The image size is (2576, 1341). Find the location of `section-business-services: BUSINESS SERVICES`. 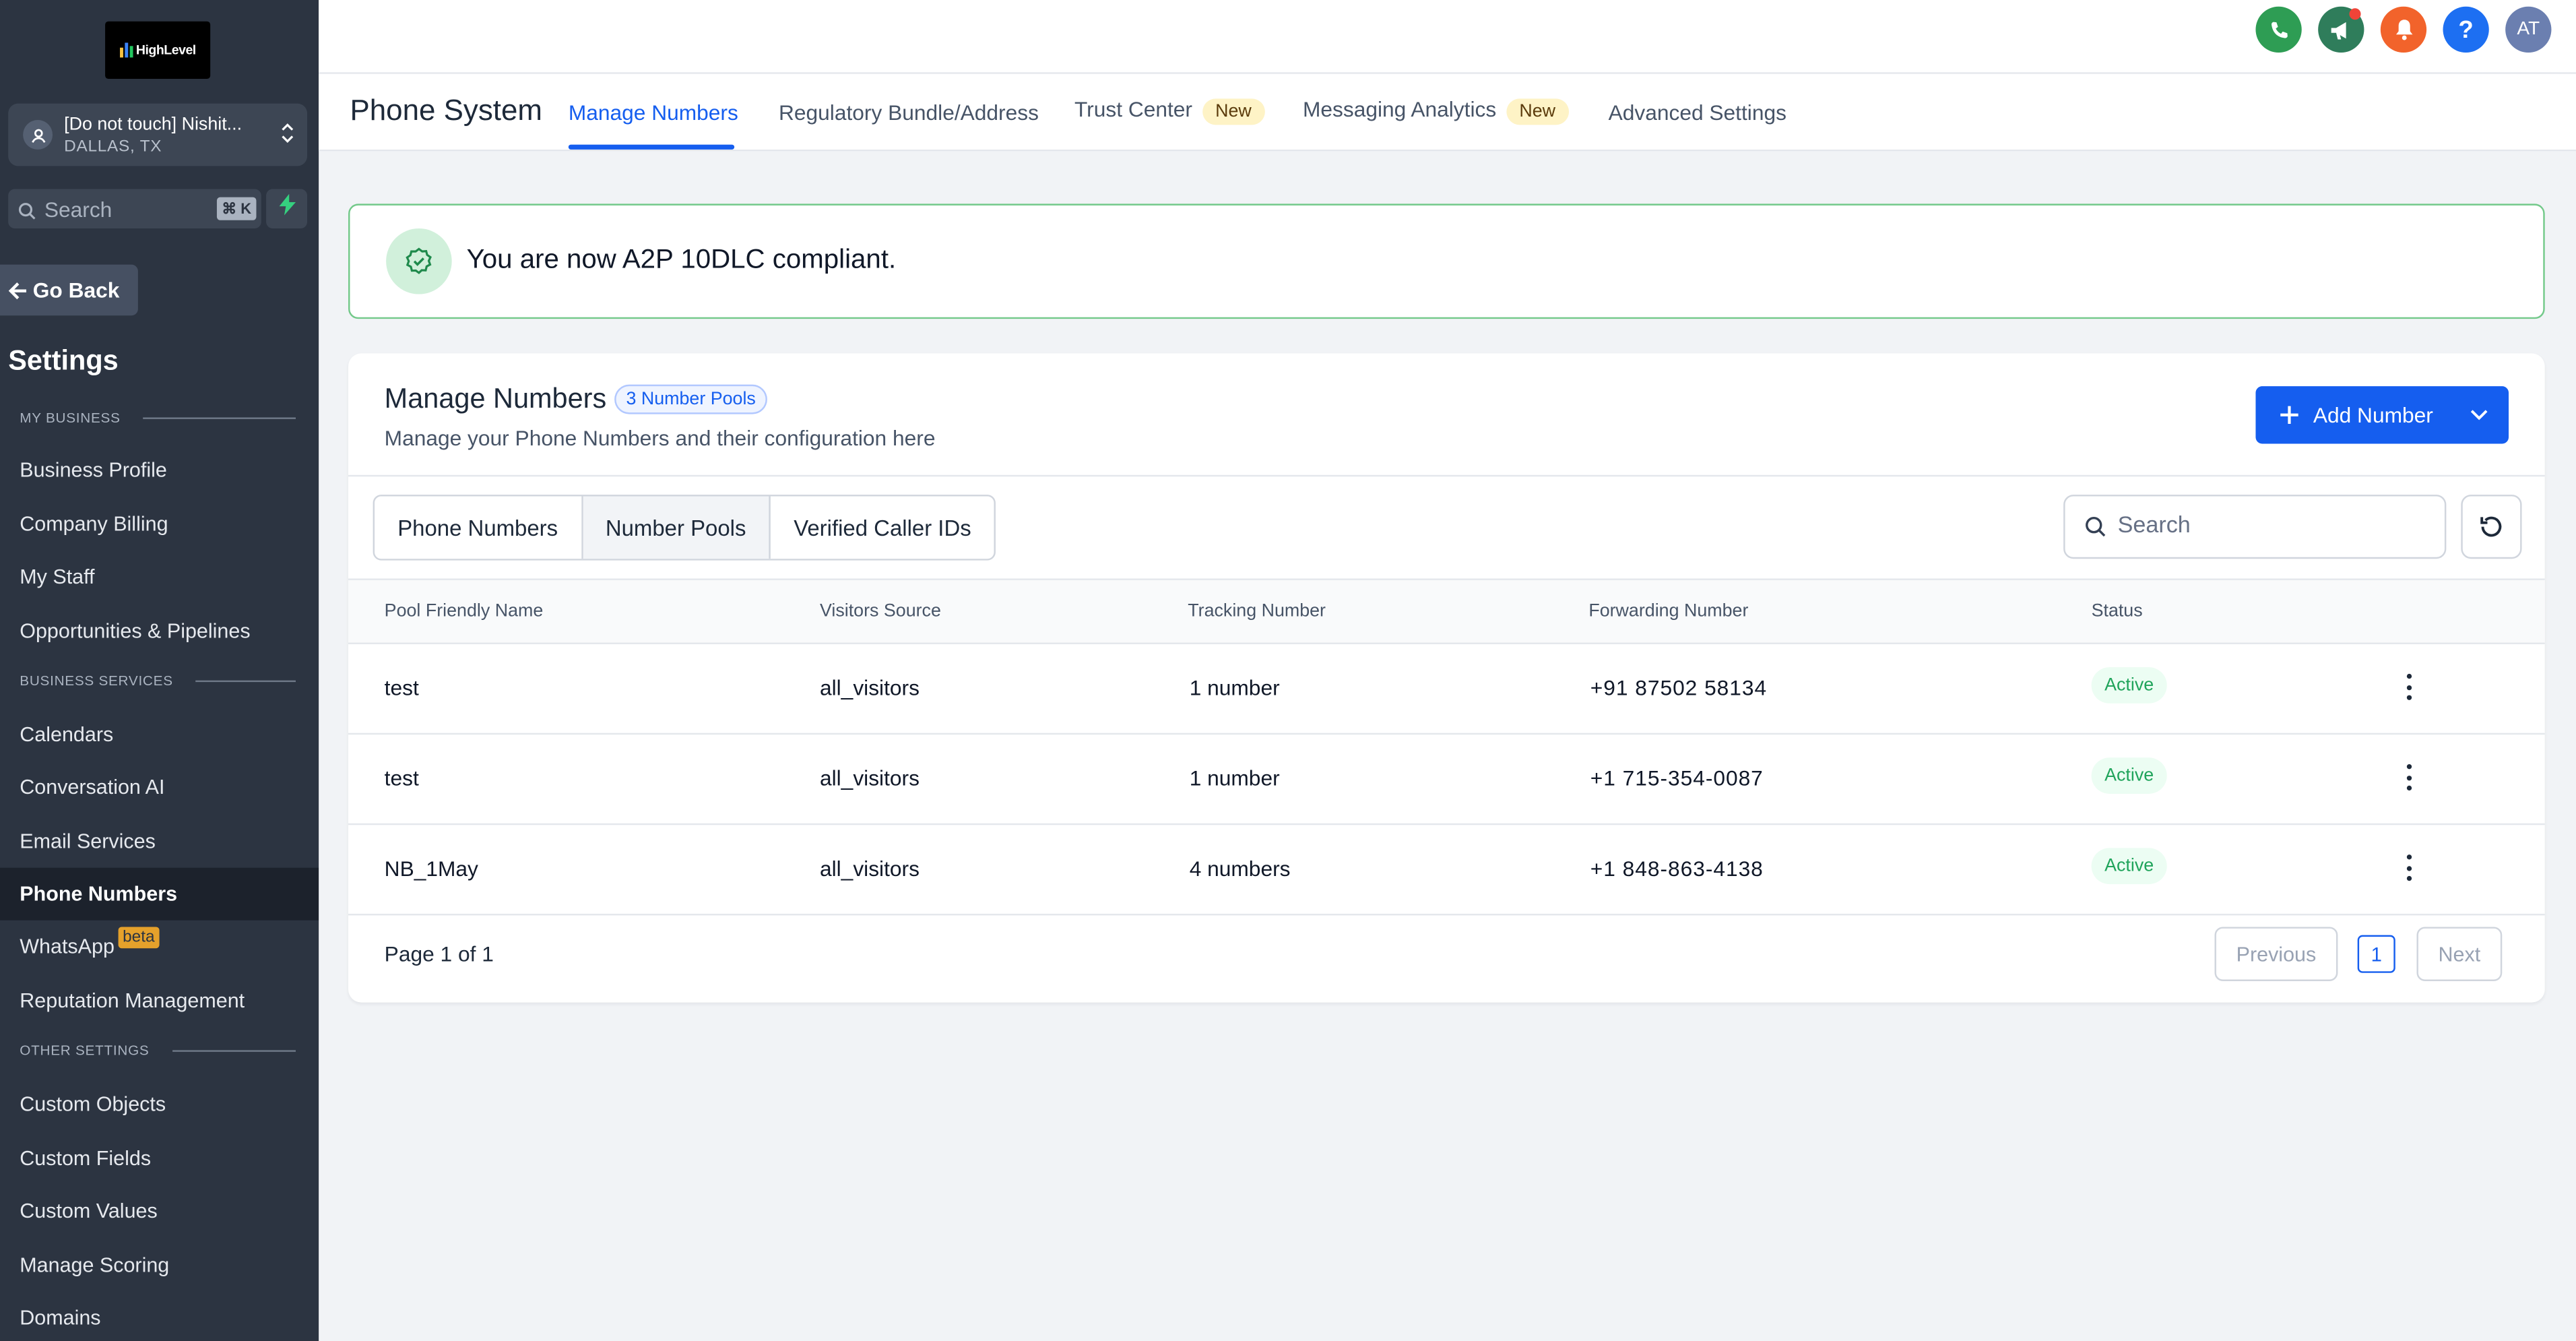

section-business-services: BUSINESS SERVICES is located at coordinates (158, 681).